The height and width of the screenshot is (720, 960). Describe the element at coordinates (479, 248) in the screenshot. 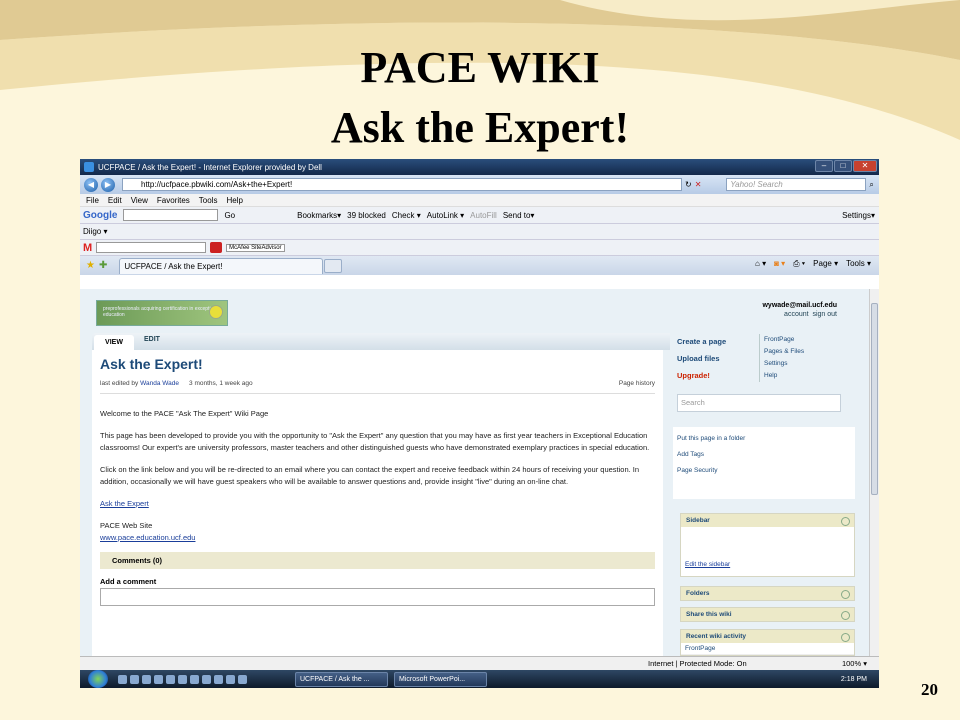

I see `mcafee-toolbar: M McAfee SiteAdvisor` at that location.